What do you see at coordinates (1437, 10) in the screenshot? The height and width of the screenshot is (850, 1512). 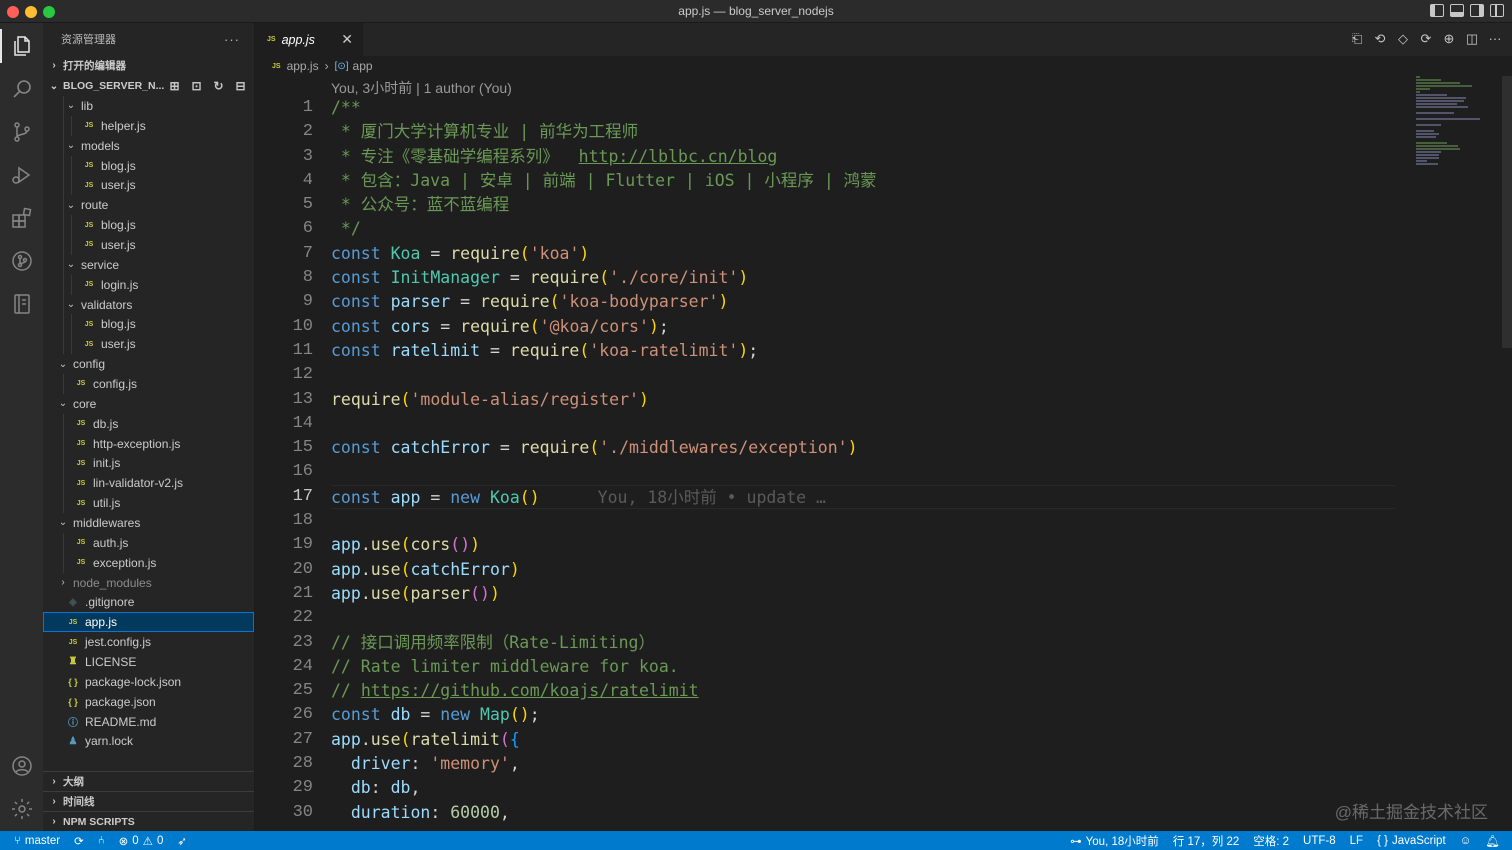 I see `toggle-primary-sidebar-icon` at bounding box center [1437, 10].